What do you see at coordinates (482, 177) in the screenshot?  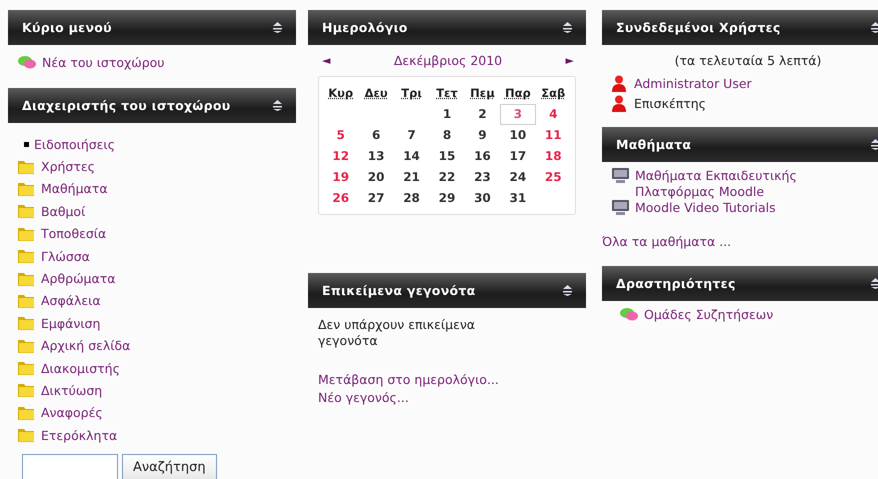 I see `calendar-day: 23` at bounding box center [482, 177].